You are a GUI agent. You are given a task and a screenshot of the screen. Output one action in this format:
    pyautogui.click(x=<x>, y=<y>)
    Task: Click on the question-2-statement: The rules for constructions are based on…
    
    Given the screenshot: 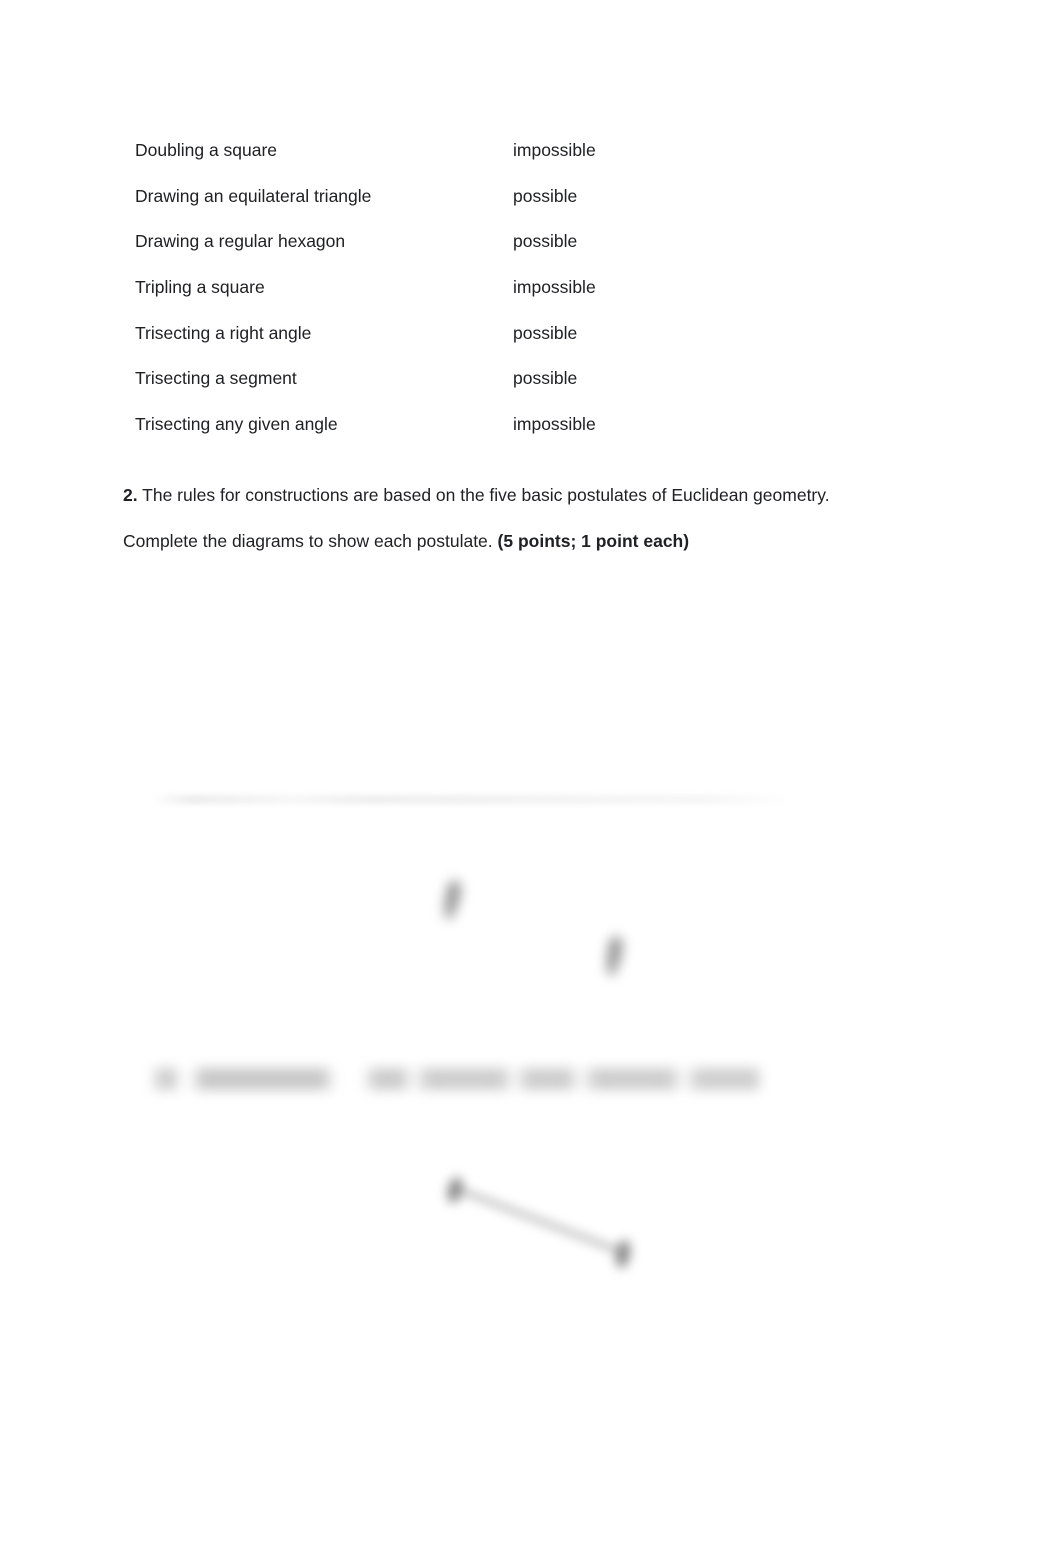 What is the action you would take?
    pyautogui.click(x=486, y=495)
    